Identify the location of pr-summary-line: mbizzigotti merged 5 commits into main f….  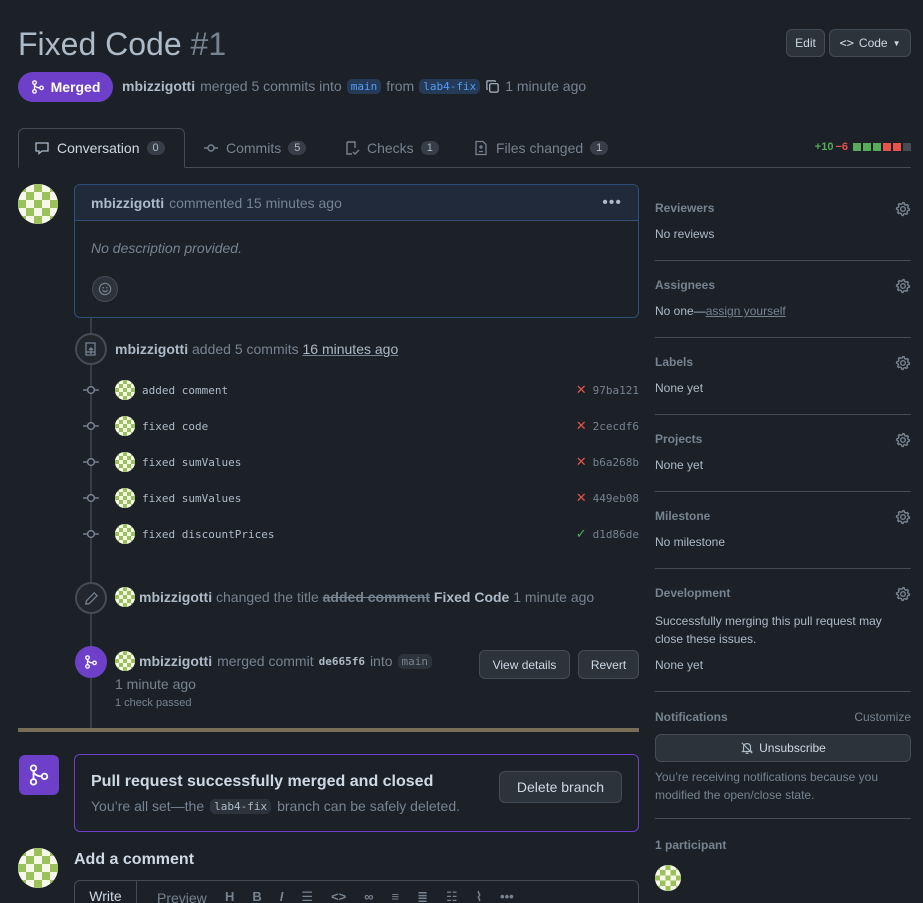
(354, 86).